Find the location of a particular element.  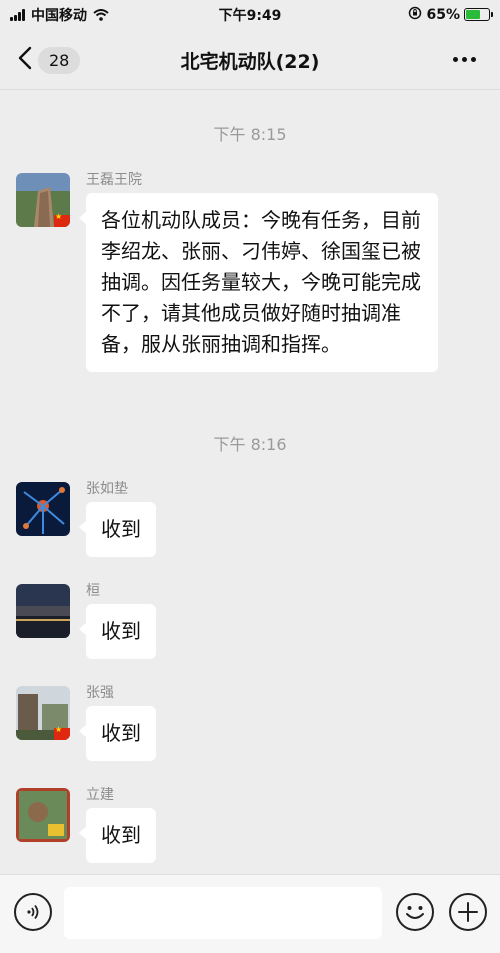

more-dots-icon is located at coordinates (462, 59).